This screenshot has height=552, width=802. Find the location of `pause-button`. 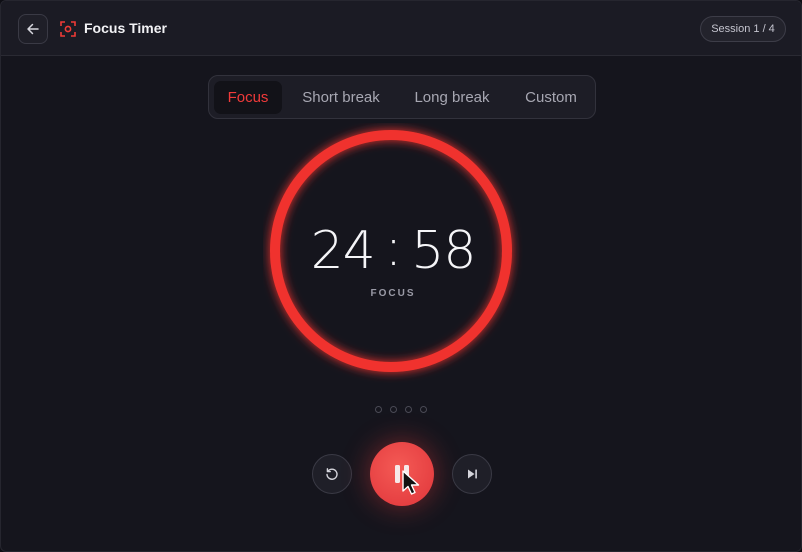

pause-button is located at coordinates (402, 474).